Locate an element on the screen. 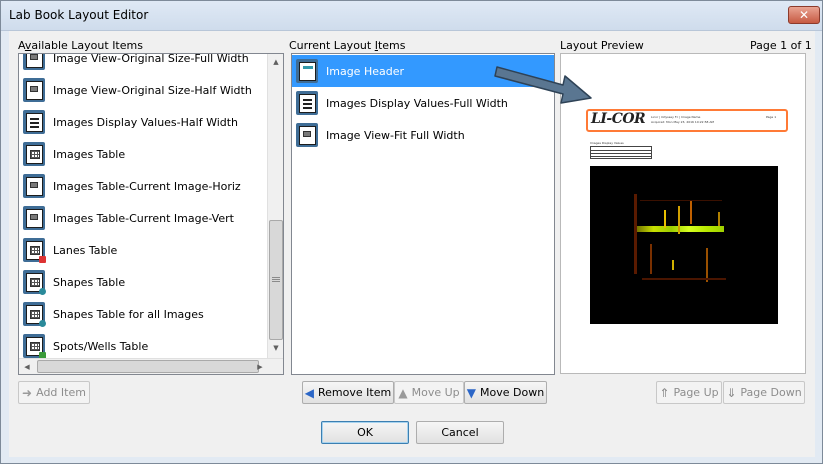 The width and height of the screenshot is (823, 464). horizontal-scroll-thumb is located at coordinates (148, 366).